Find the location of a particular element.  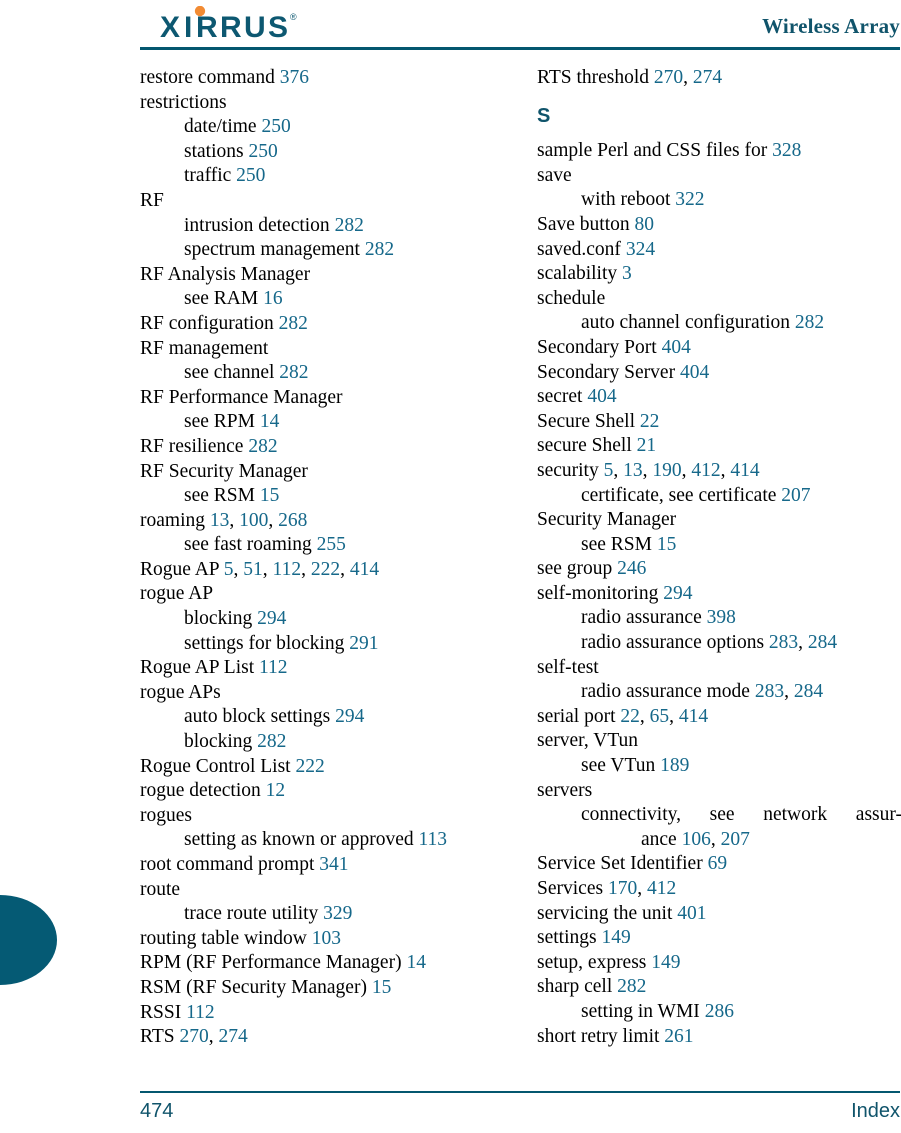

index-entry-main: RF Performance Manager is located at coordinates (322, 398).